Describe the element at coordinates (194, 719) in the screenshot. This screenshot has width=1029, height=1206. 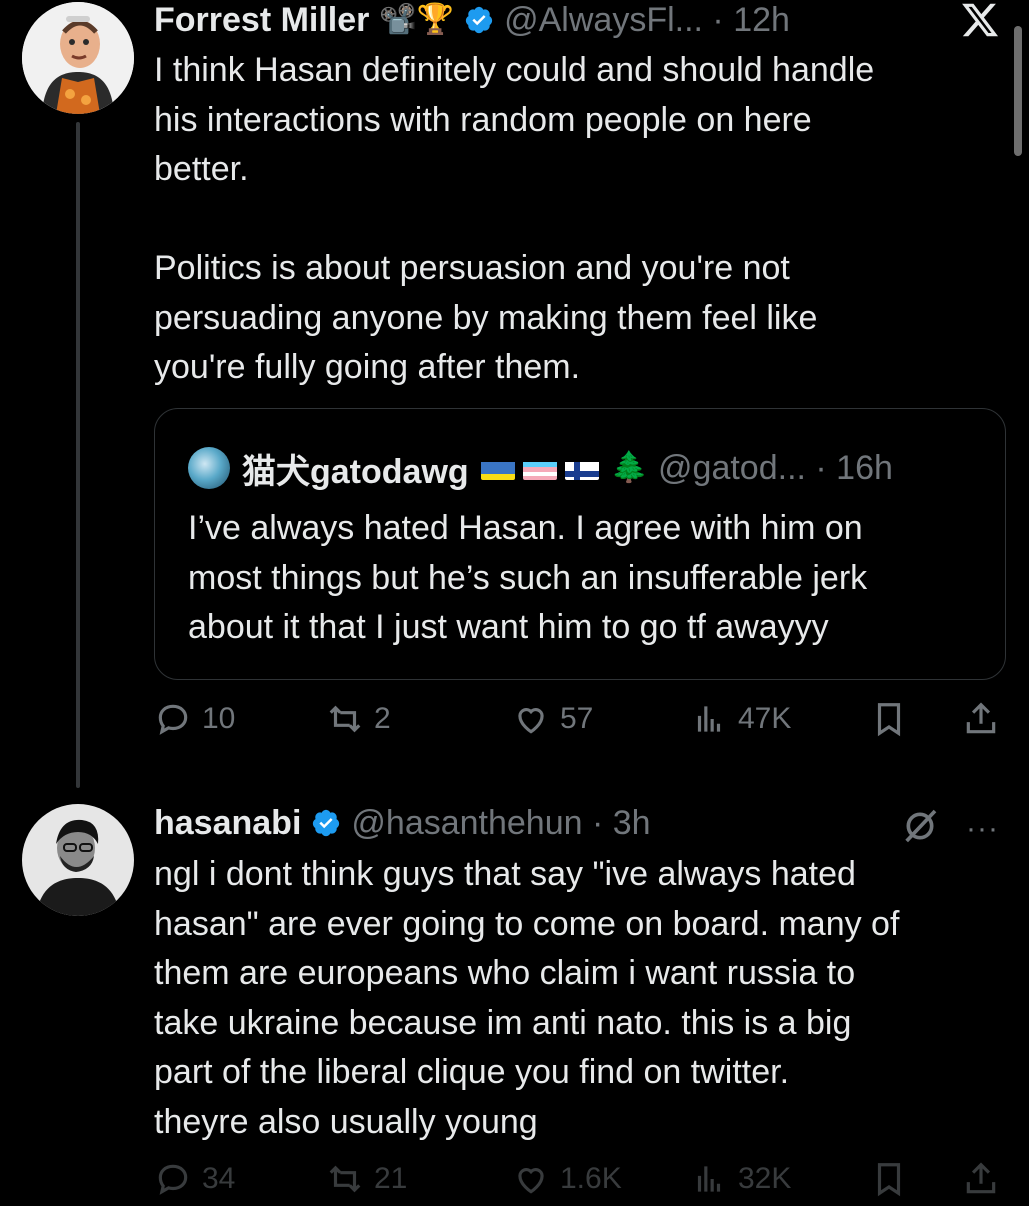
I see `reply-button: 10` at that location.